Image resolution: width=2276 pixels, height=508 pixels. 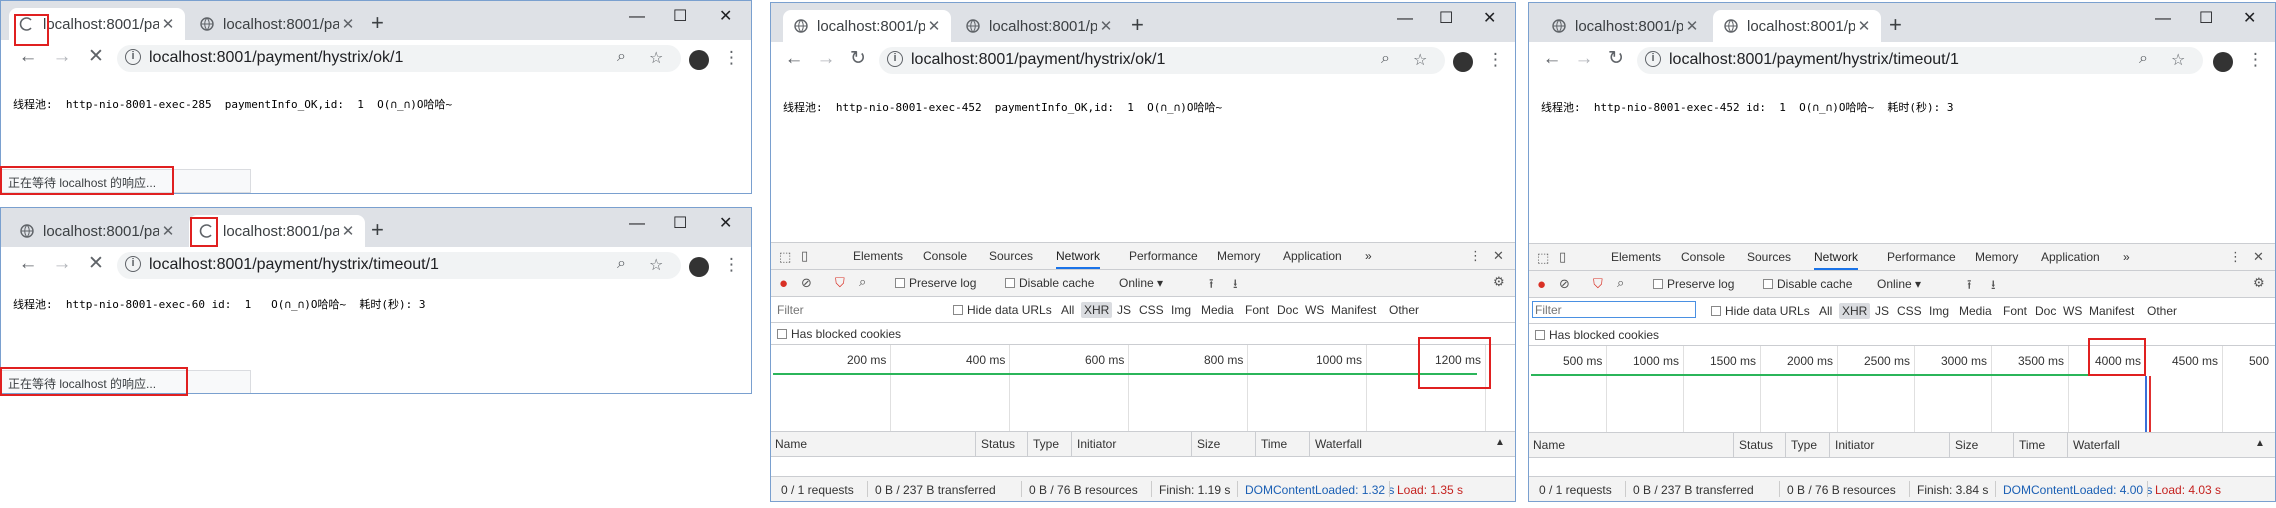 I want to click on sort-ascending-icon: ▲, so click(x=2260, y=443).